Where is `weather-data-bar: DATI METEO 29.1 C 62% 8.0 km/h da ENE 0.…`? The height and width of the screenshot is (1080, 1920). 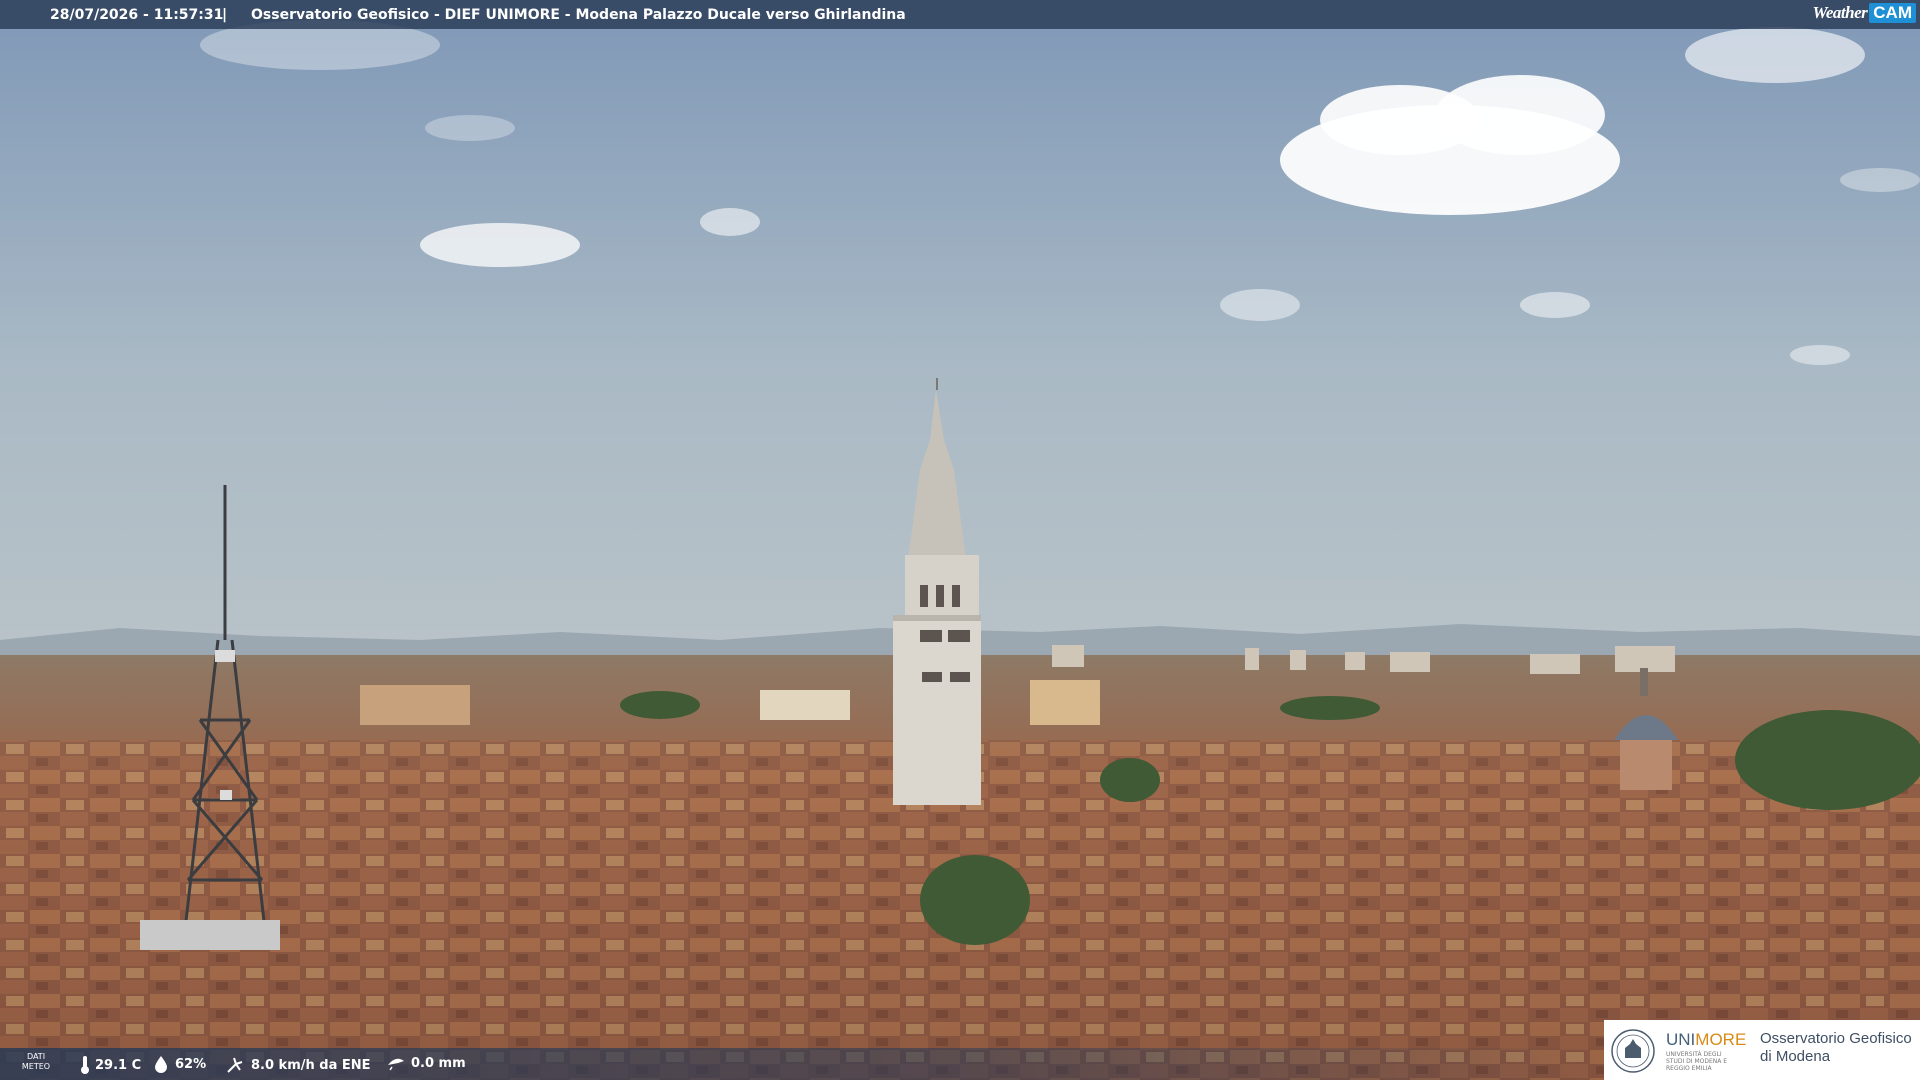
weather-data-bar: DATI METEO 29.1 C 62% 8.0 km/h da ENE 0.… is located at coordinates (802, 1064).